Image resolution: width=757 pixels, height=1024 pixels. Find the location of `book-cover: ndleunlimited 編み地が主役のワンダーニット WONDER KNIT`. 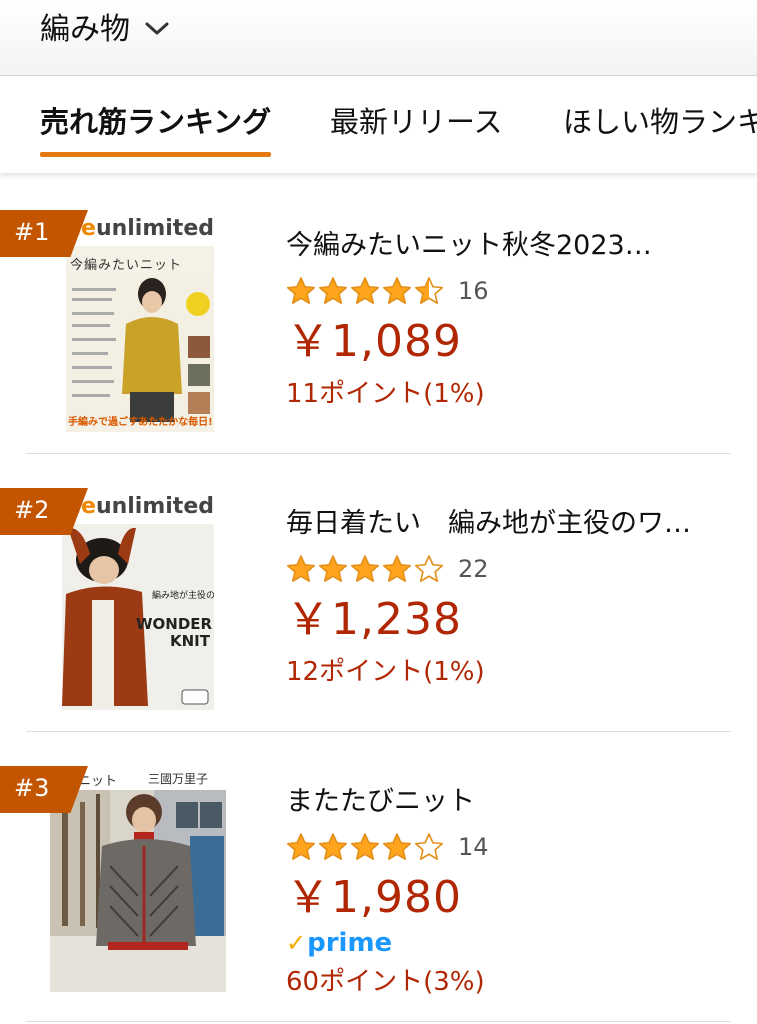

book-cover: ndleunlimited 編み地が主役のワンダーニット WONDER KNIT is located at coordinates (138, 601).